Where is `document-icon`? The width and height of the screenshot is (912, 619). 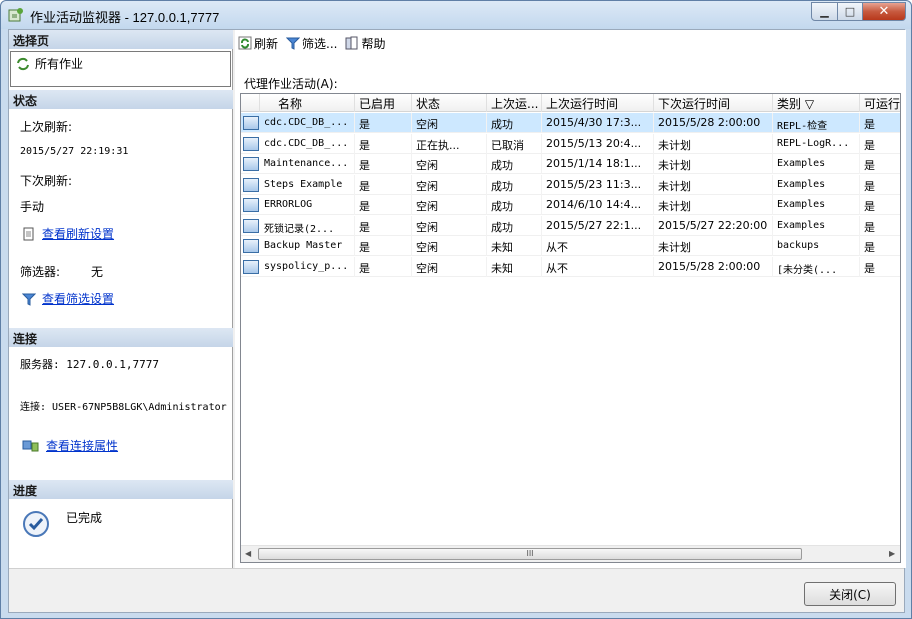 document-icon is located at coordinates (28, 233).